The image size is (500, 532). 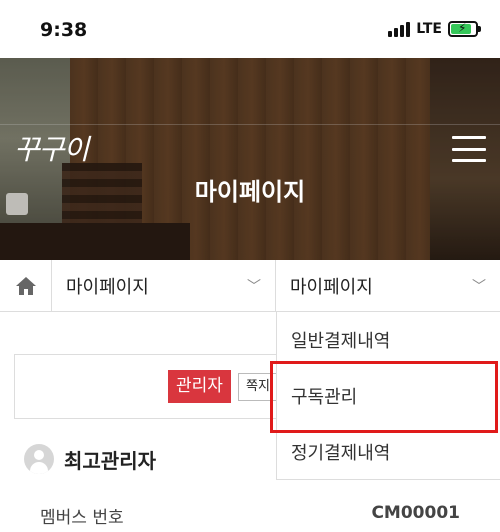 I want to click on hamburger-icon, so click(x=469, y=149).